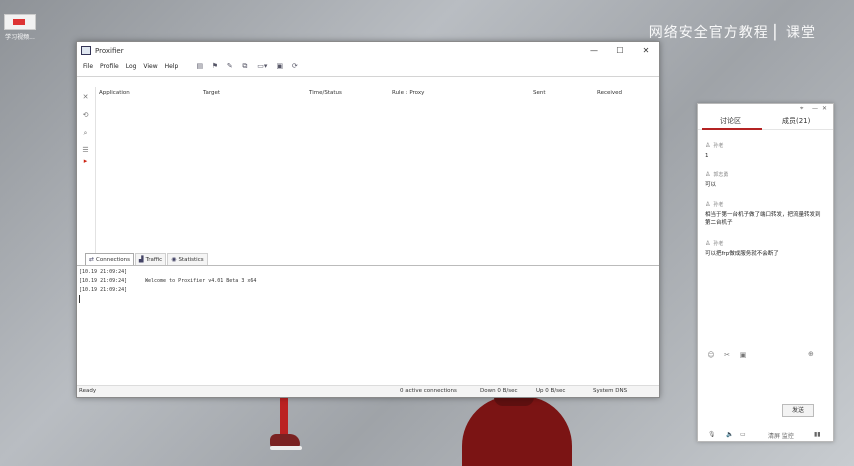  What do you see at coordinates (707, 156) in the screenshot?
I see `message-text: 1` at bounding box center [707, 156].